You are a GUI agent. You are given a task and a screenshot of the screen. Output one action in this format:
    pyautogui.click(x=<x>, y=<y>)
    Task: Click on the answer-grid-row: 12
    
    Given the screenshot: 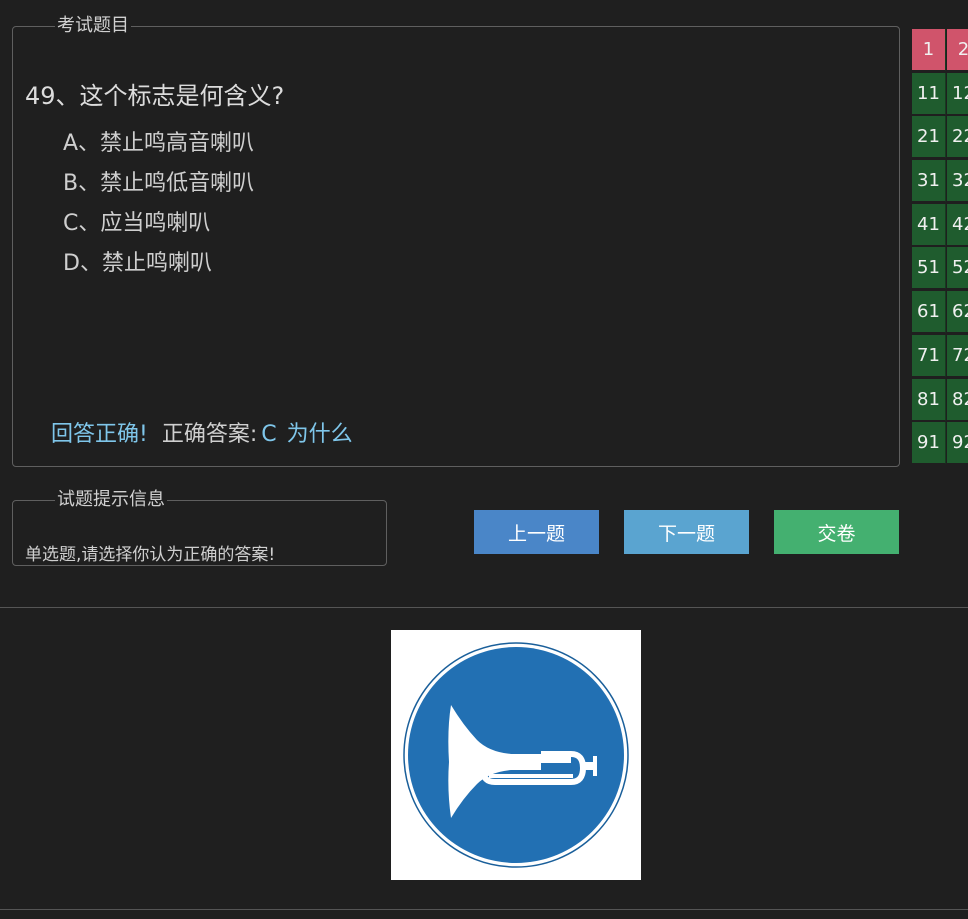 What is the action you would take?
    pyautogui.click(x=940, y=51)
    